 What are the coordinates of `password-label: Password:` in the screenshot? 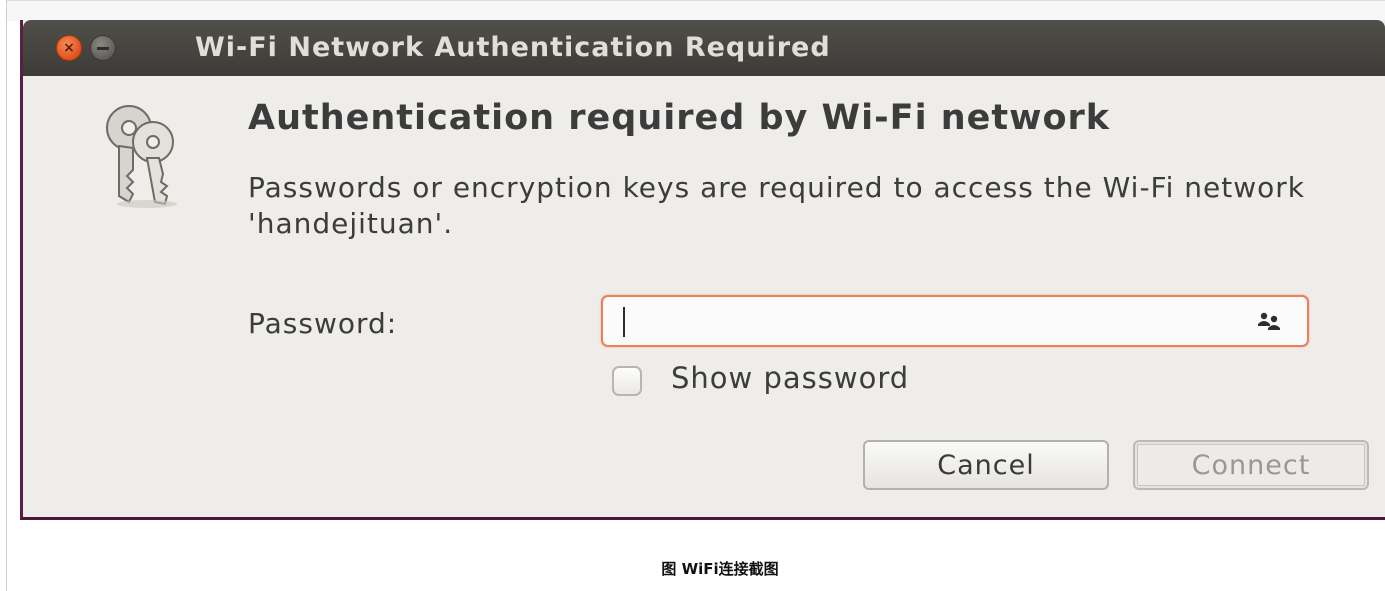 It's located at (323, 323).